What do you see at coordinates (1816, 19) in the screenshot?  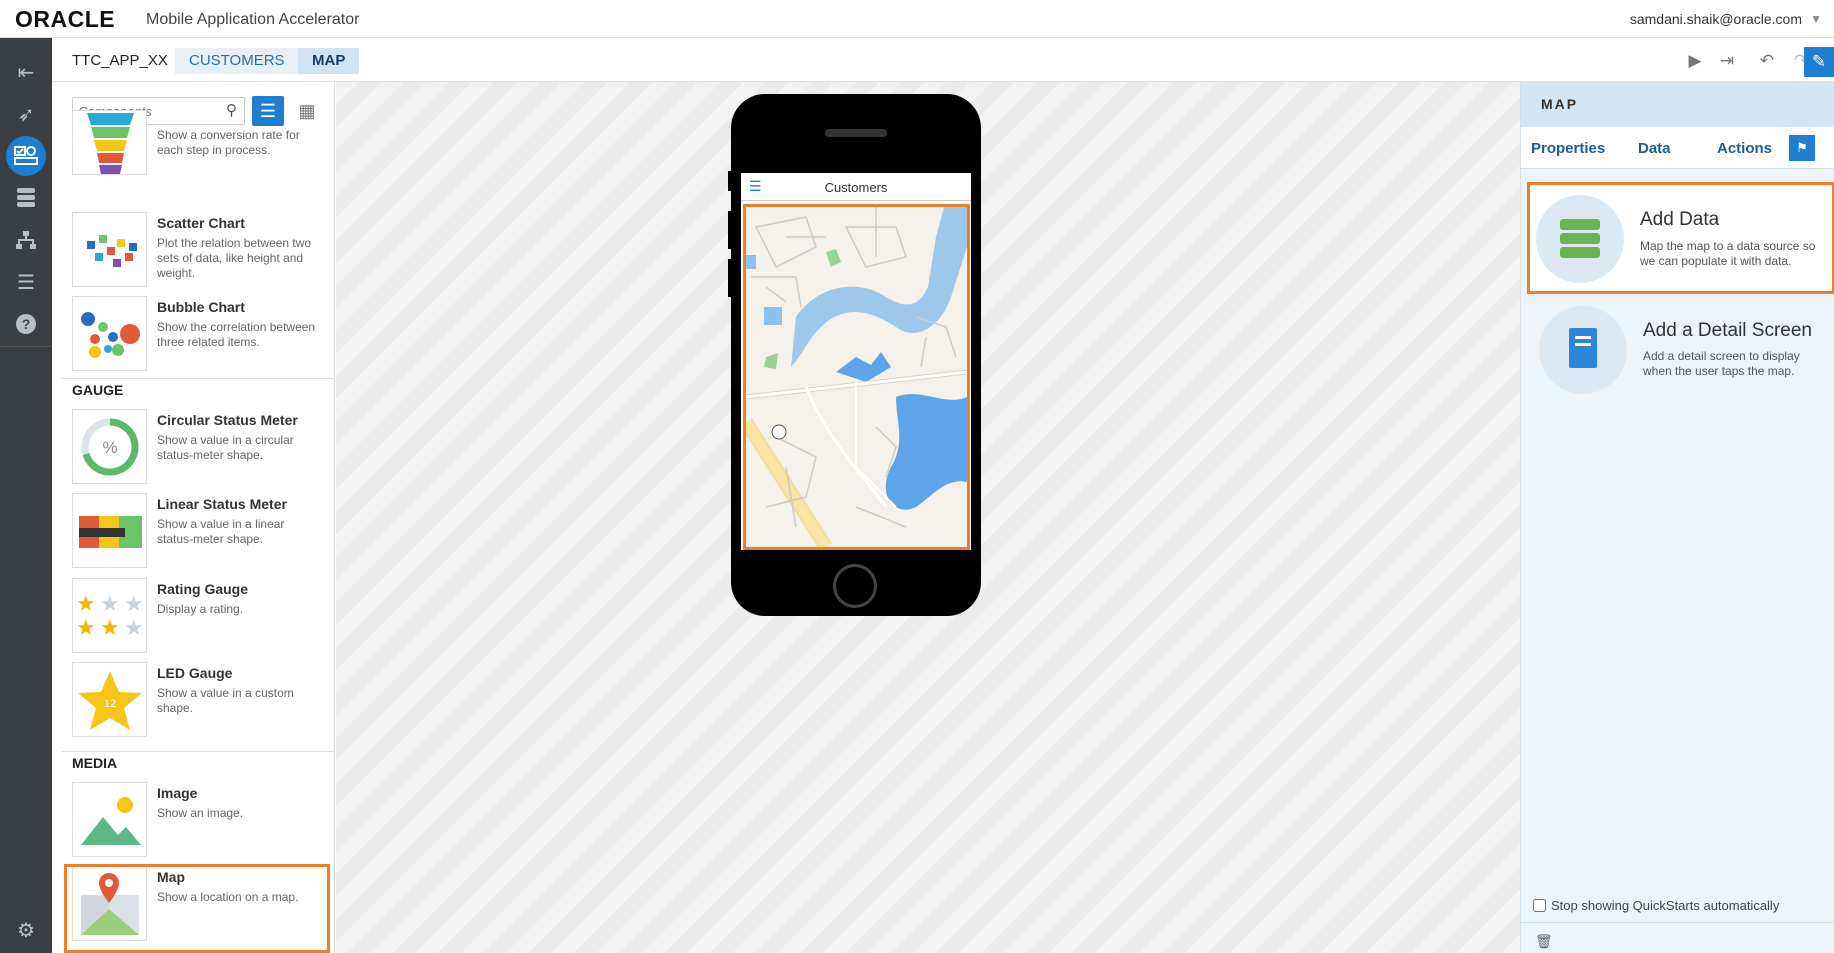 I see `chevron-down-icon: ▼` at bounding box center [1816, 19].